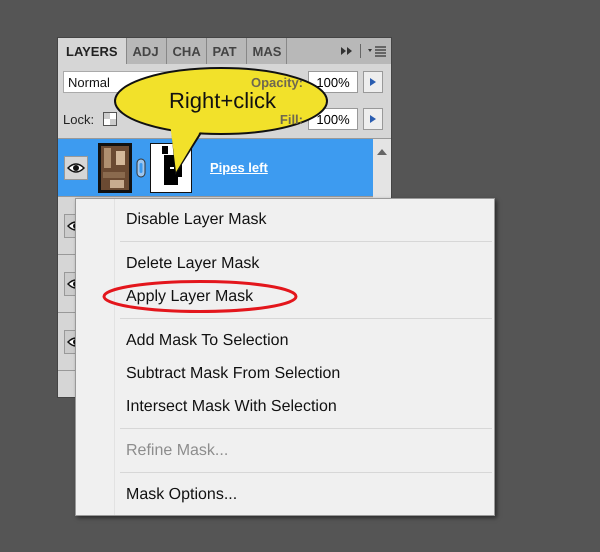 The width and height of the screenshot is (600, 552). I want to click on fill-label: Fill:, so click(291, 119).